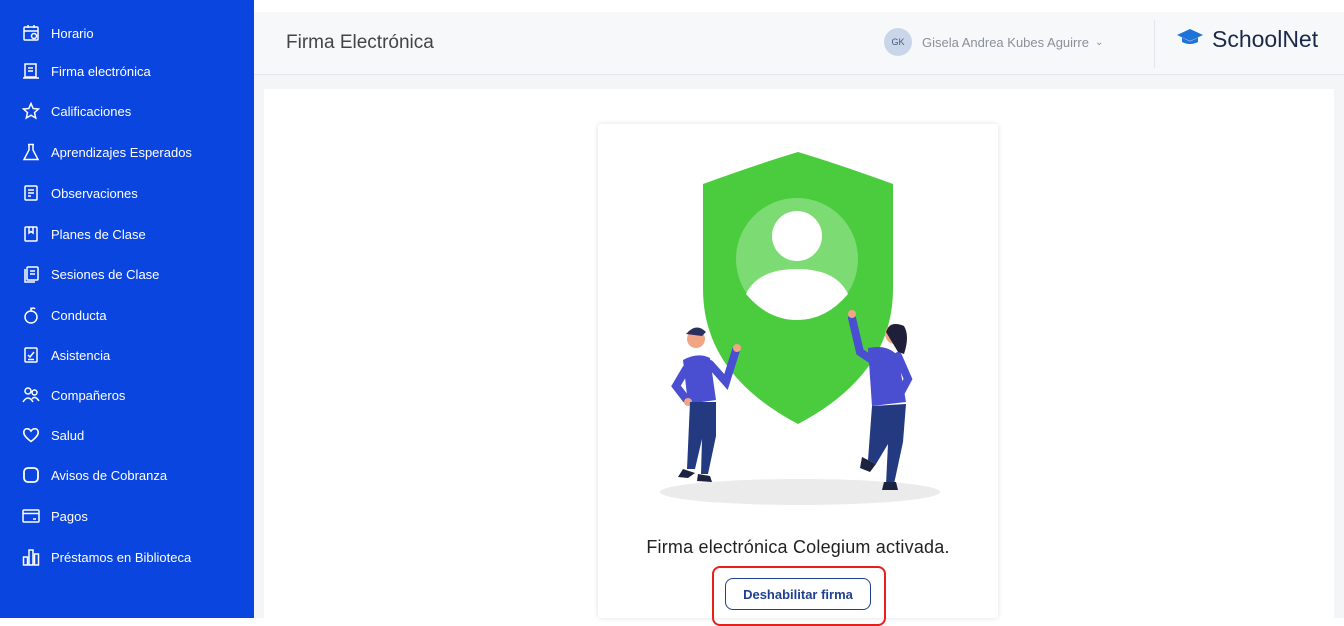 This screenshot has height=626, width=1344. I want to click on sidebar-item-label: Asistencia, so click(81, 355).